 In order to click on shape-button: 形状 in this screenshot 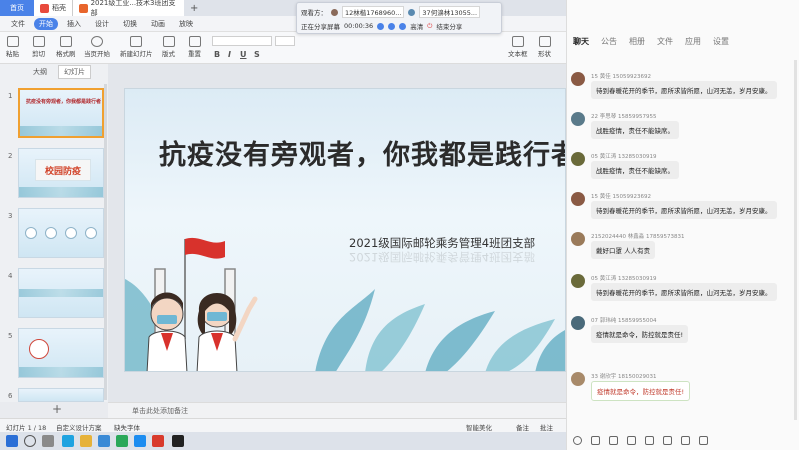, I will do `click(544, 47)`.